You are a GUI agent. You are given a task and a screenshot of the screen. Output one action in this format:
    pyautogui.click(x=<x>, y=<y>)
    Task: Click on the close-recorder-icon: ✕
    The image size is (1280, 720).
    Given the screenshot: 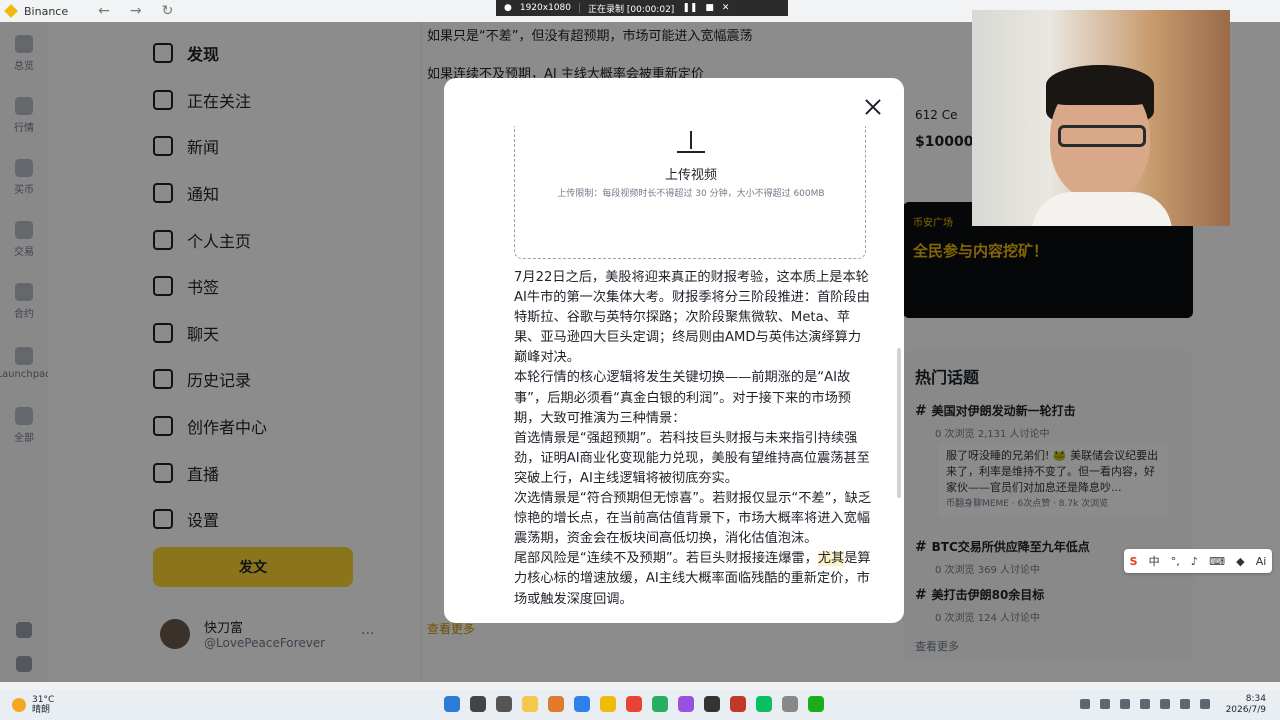 What is the action you would take?
    pyautogui.click(x=726, y=8)
    